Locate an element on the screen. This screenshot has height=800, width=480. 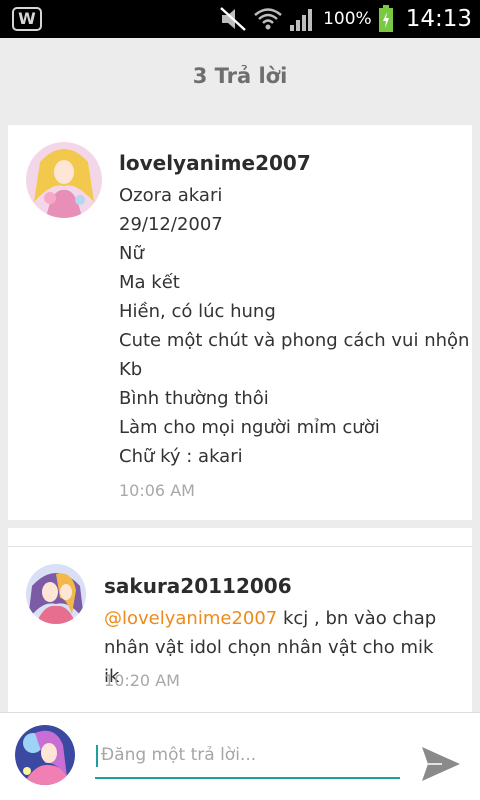
battery-percent: 100% is located at coordinates (347, 19).